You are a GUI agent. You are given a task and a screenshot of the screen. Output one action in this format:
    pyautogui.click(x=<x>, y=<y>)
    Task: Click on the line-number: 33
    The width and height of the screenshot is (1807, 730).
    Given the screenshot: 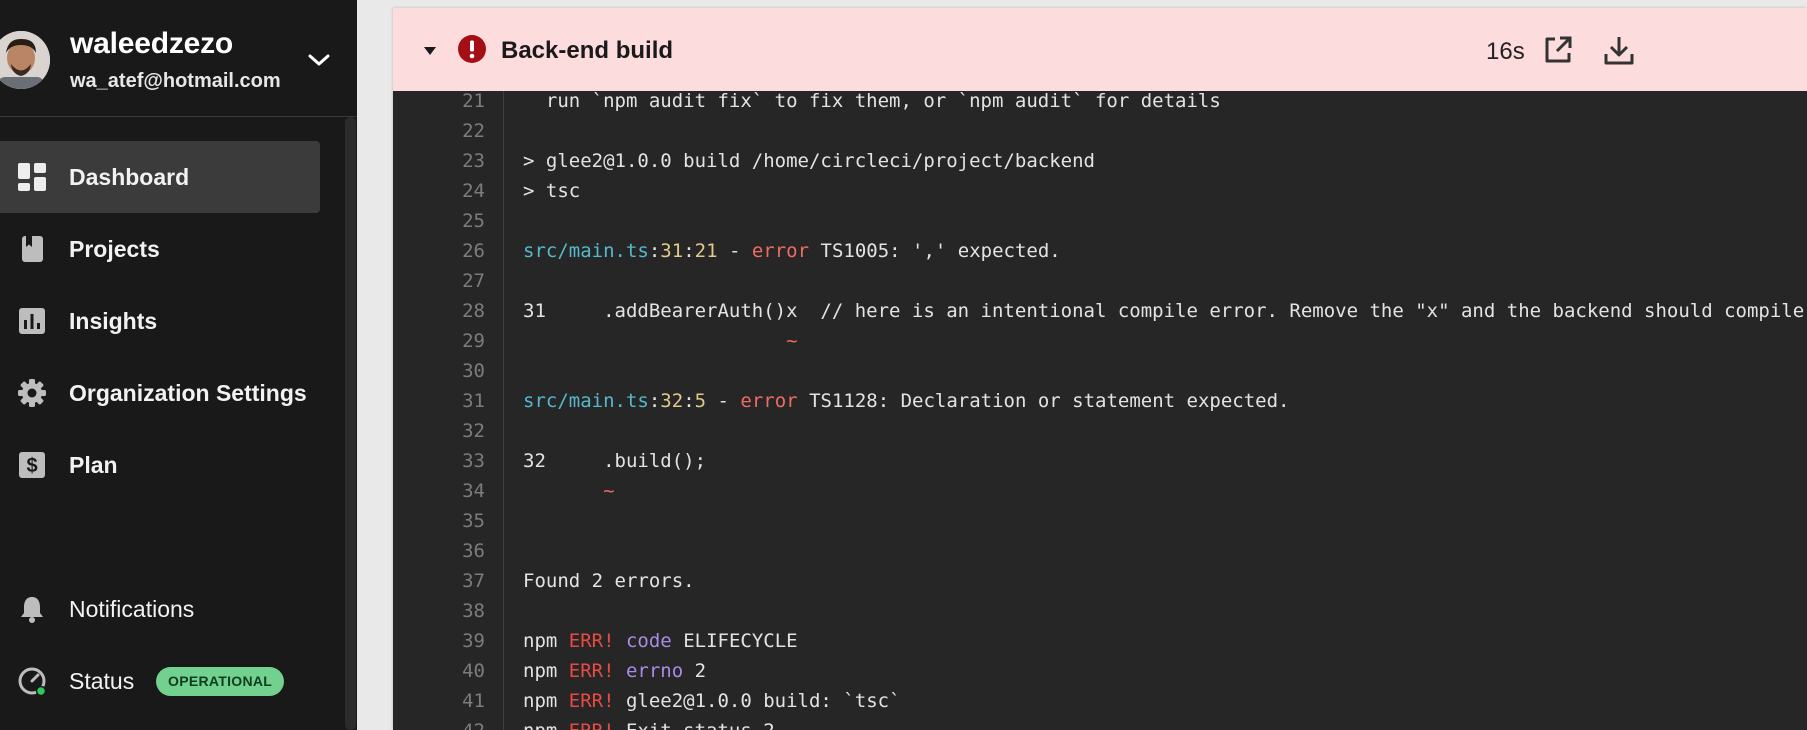 What is the action you would take?
    pyautogui.click(x=473, y=461)
    